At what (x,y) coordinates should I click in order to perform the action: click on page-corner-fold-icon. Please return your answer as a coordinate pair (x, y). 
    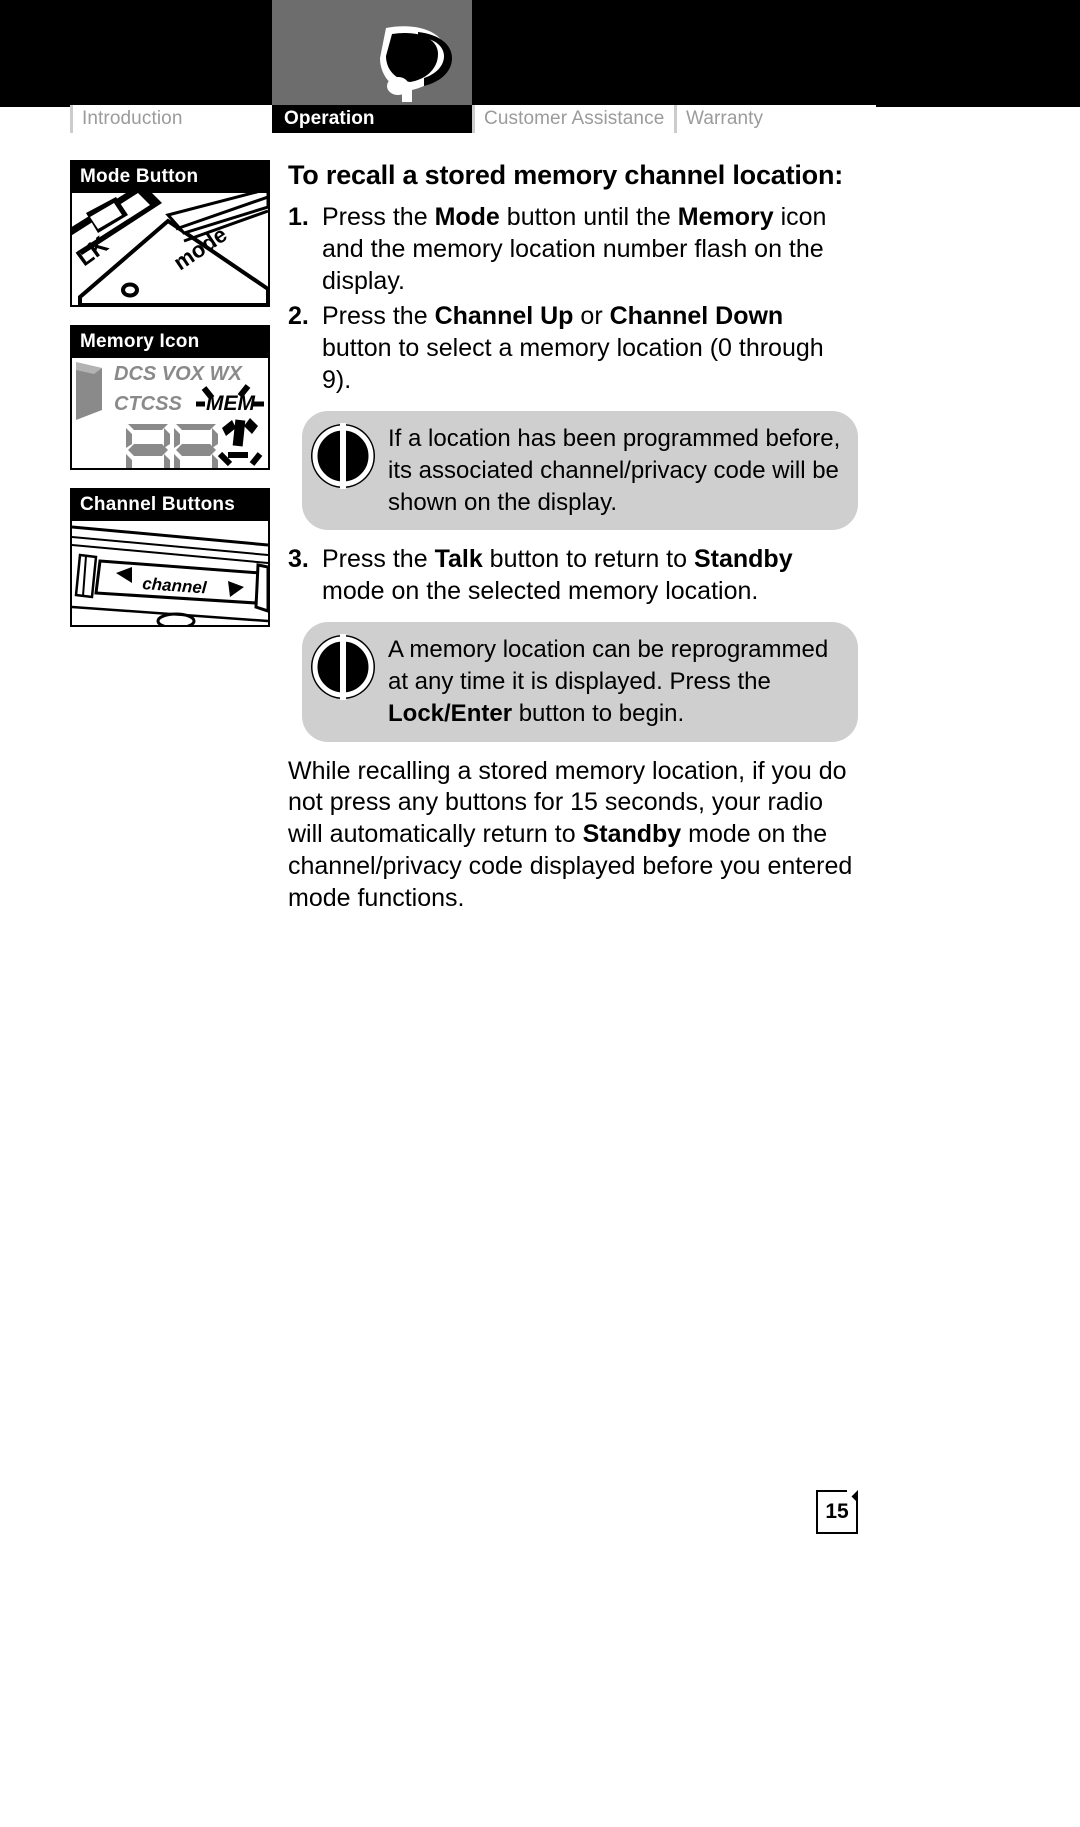
    Looking at the image, I should click on (851, 1496).